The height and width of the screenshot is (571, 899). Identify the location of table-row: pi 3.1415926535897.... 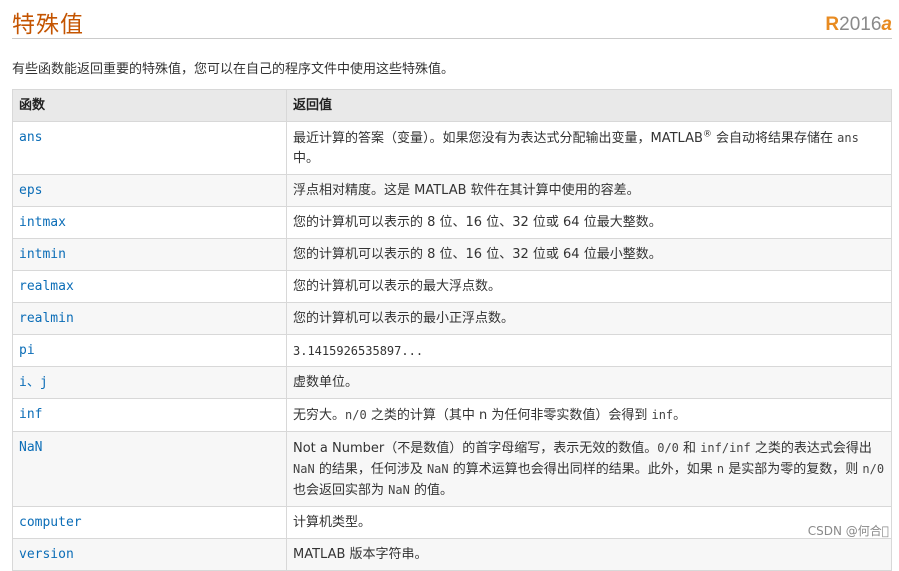
(452, 350).